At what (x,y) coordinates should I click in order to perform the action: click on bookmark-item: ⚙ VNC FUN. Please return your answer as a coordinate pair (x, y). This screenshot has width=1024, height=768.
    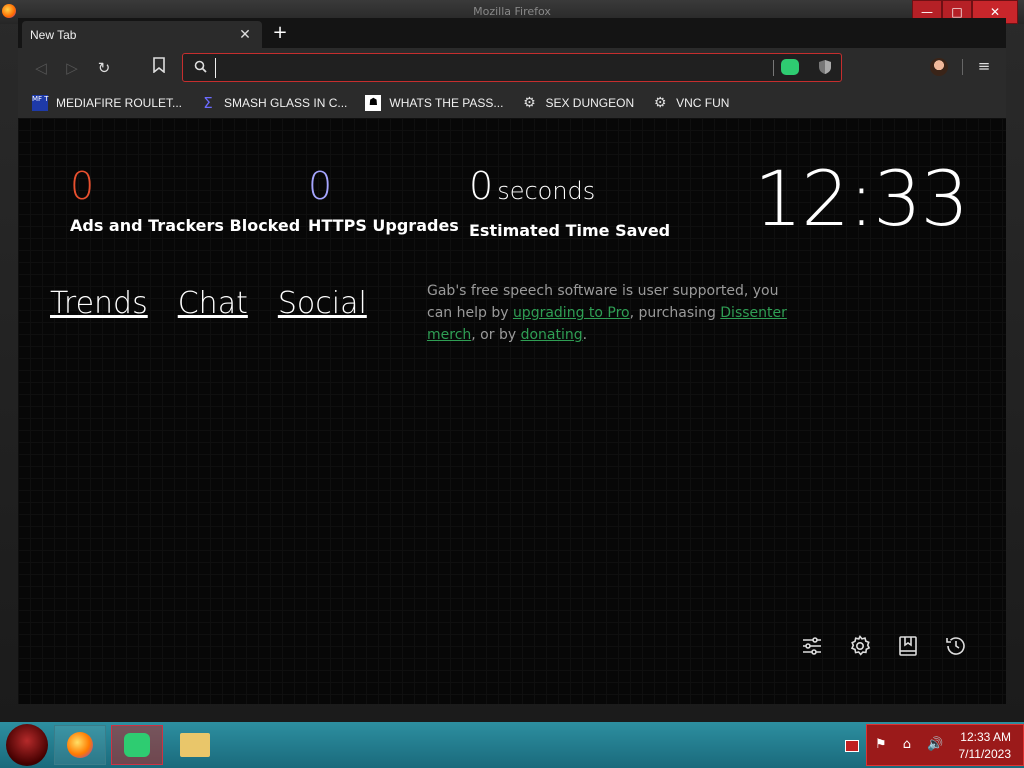
    Looking at the image, I should click on (691, 103).